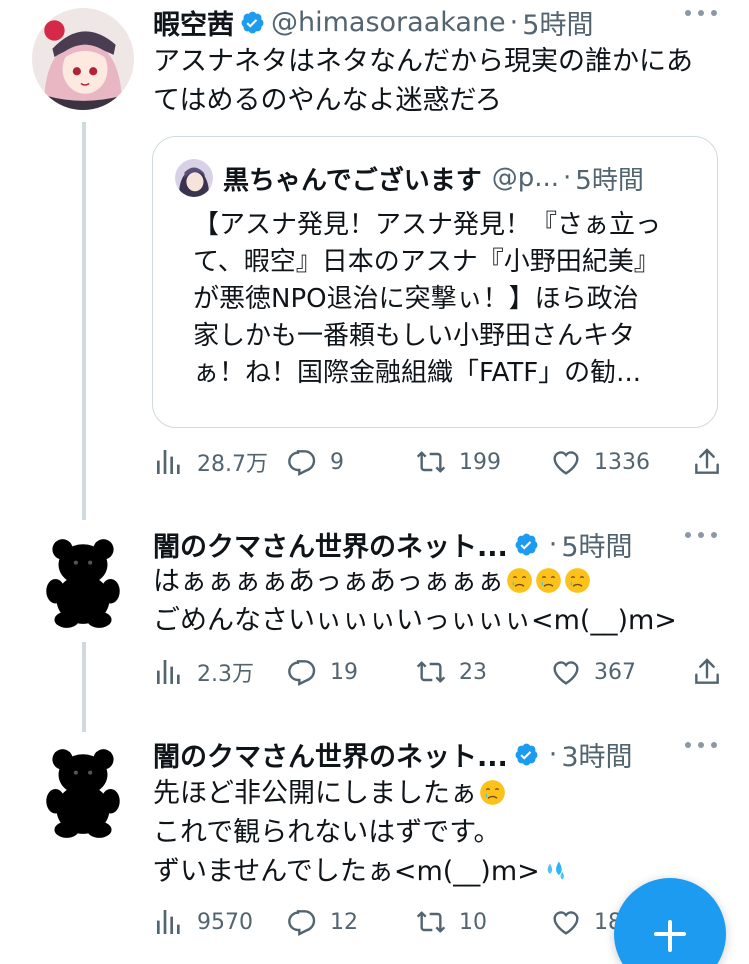  Describe the element at coordinates (596, 754) in the screenshot. I see `timestamp: 3時間` at that location.